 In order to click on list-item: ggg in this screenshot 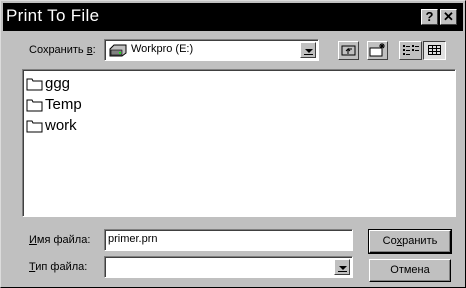, I will do `click(48, 83)`.